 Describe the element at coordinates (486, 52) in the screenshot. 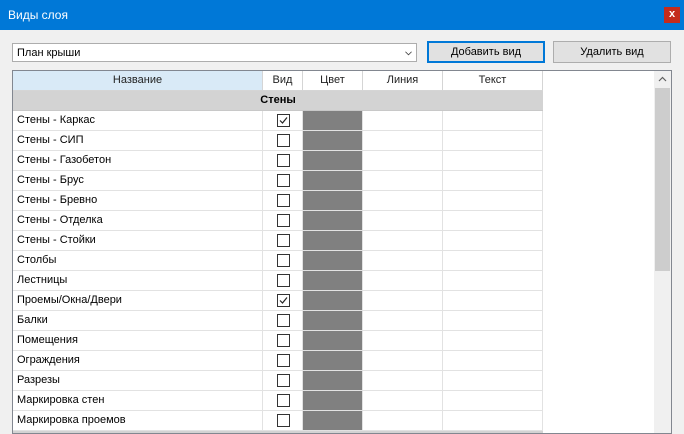

I see `add-view-button: Добавить вид` at that location.